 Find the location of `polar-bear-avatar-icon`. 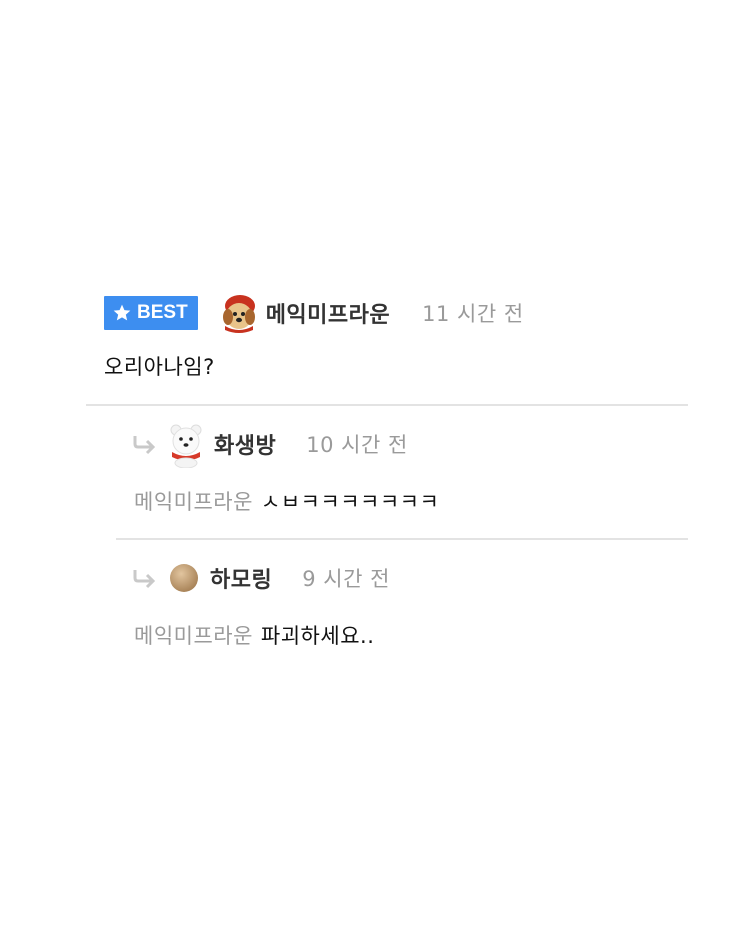

polar-bear-avatar-icon is located at coordinates (186, 444).